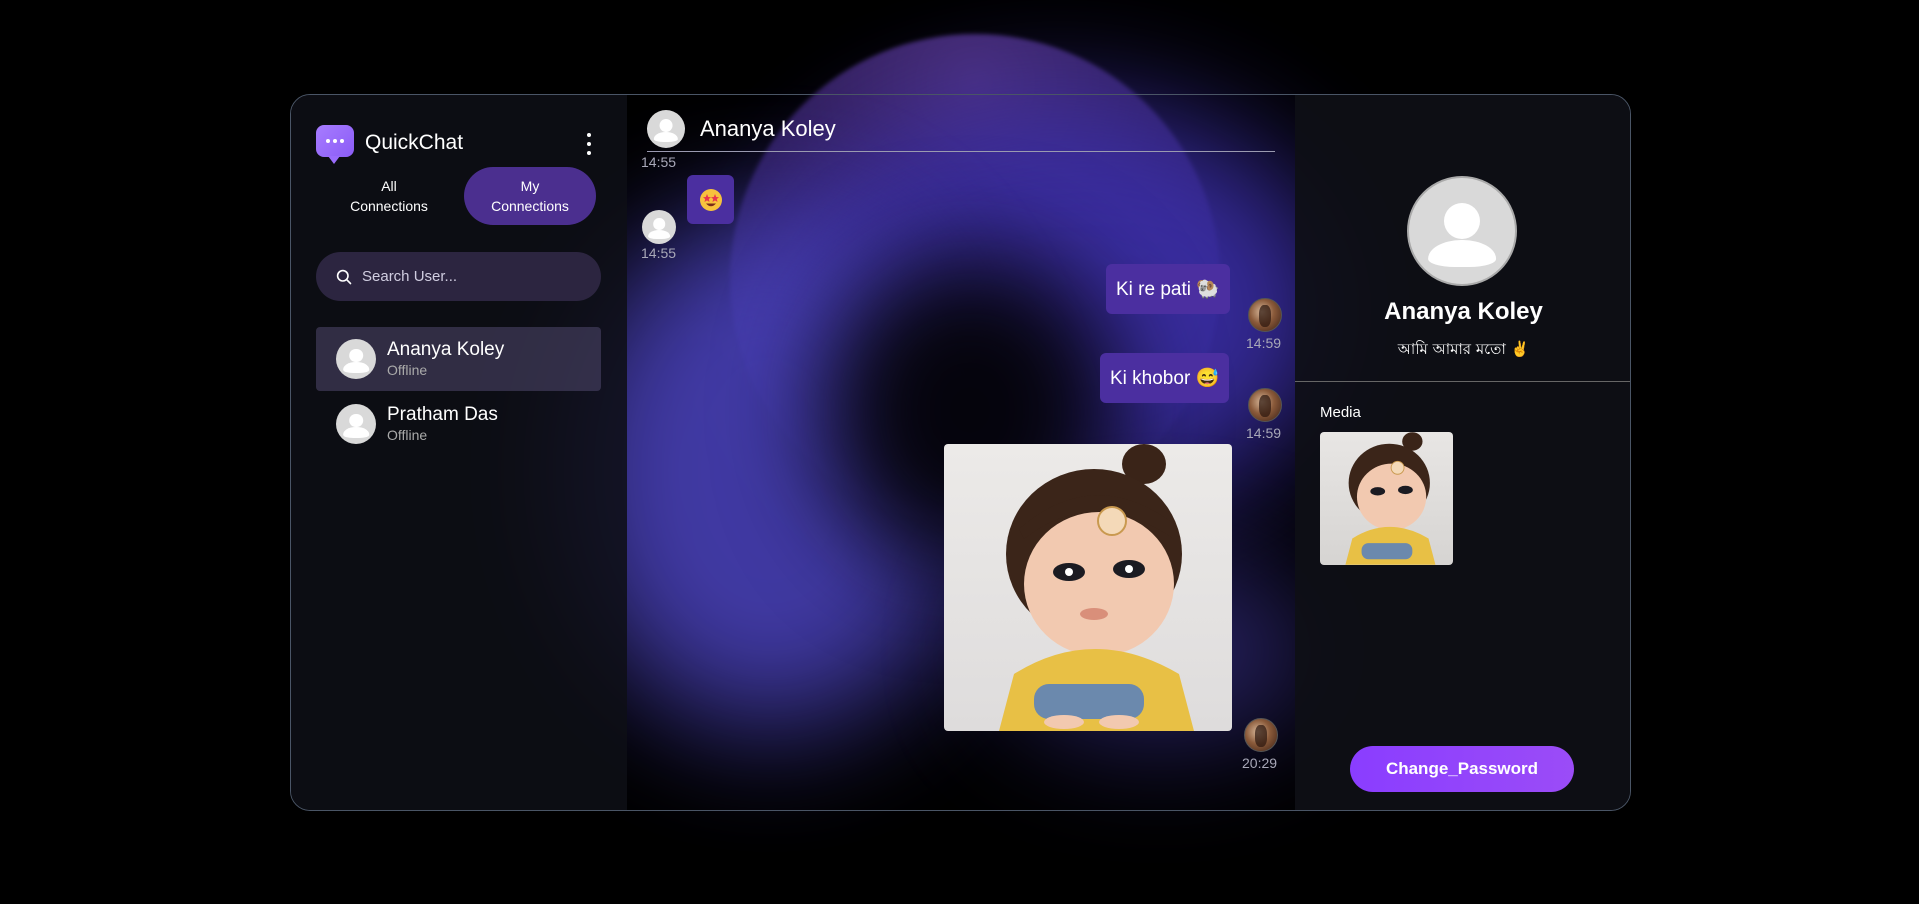 The height and width of the screenshot is (904, 1919). What do you see at coordinates (1462, 231) in the screenshot?
I see `profile-avatar` at bounding box center [1462, 231].